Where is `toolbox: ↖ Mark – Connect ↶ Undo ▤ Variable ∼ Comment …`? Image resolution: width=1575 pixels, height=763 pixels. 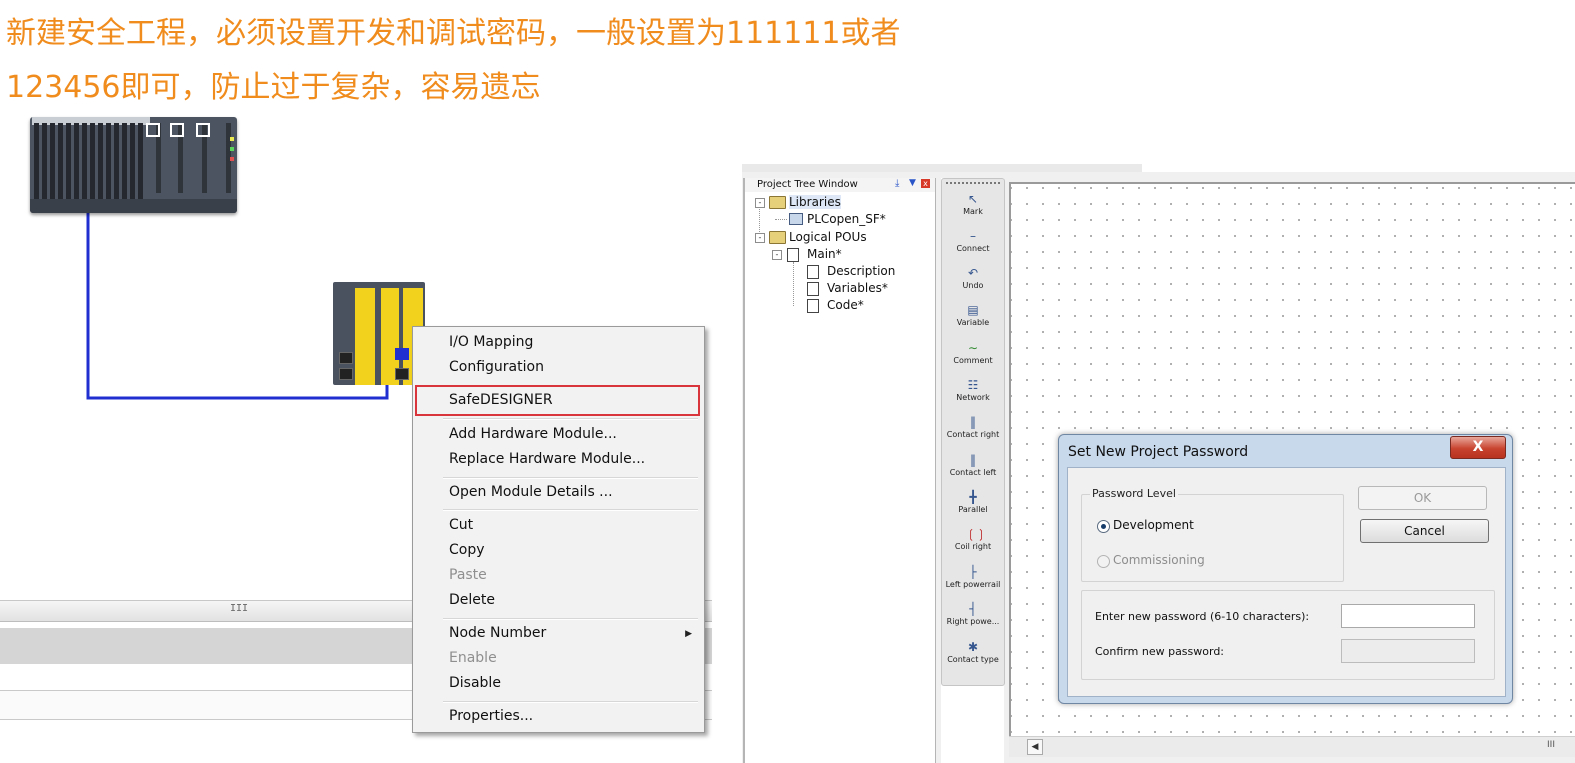 toolbox: ↖ Mark – Connect ↶ Undo ▤ Variable ∼ Comment … is located at coordinates (973, 470).